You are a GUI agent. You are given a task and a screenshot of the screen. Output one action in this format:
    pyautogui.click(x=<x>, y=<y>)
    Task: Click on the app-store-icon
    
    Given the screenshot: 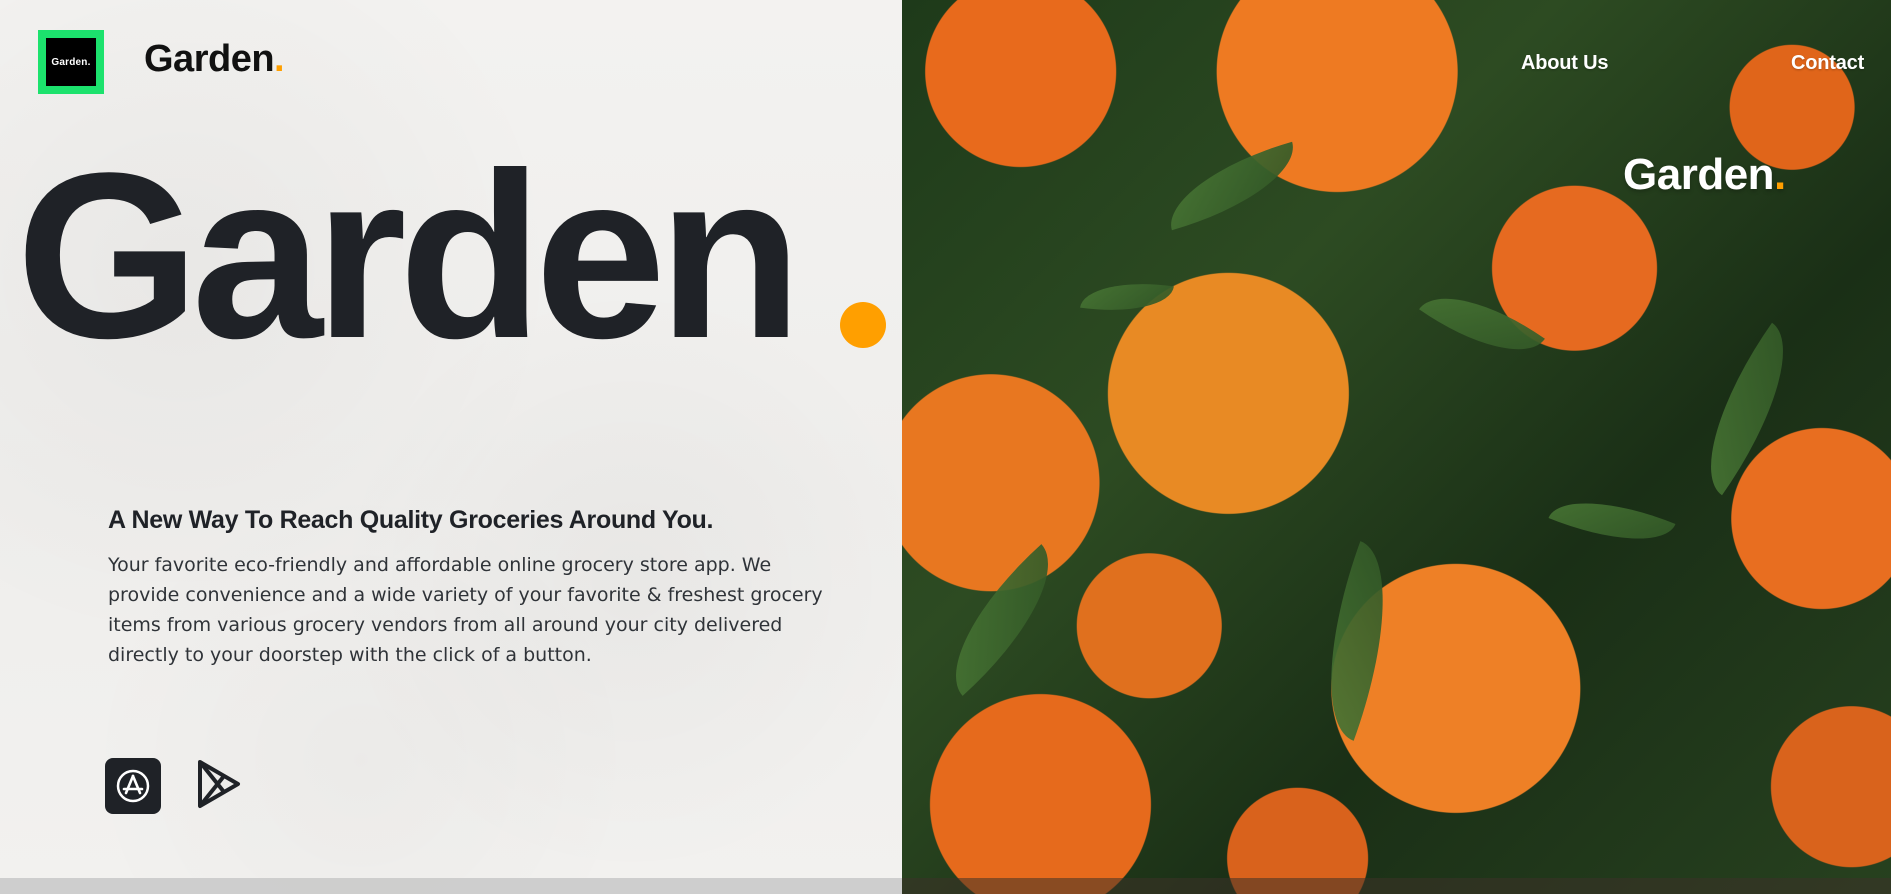 What is the action you would take?
    pyautogui.click(x=133, y=786)
    